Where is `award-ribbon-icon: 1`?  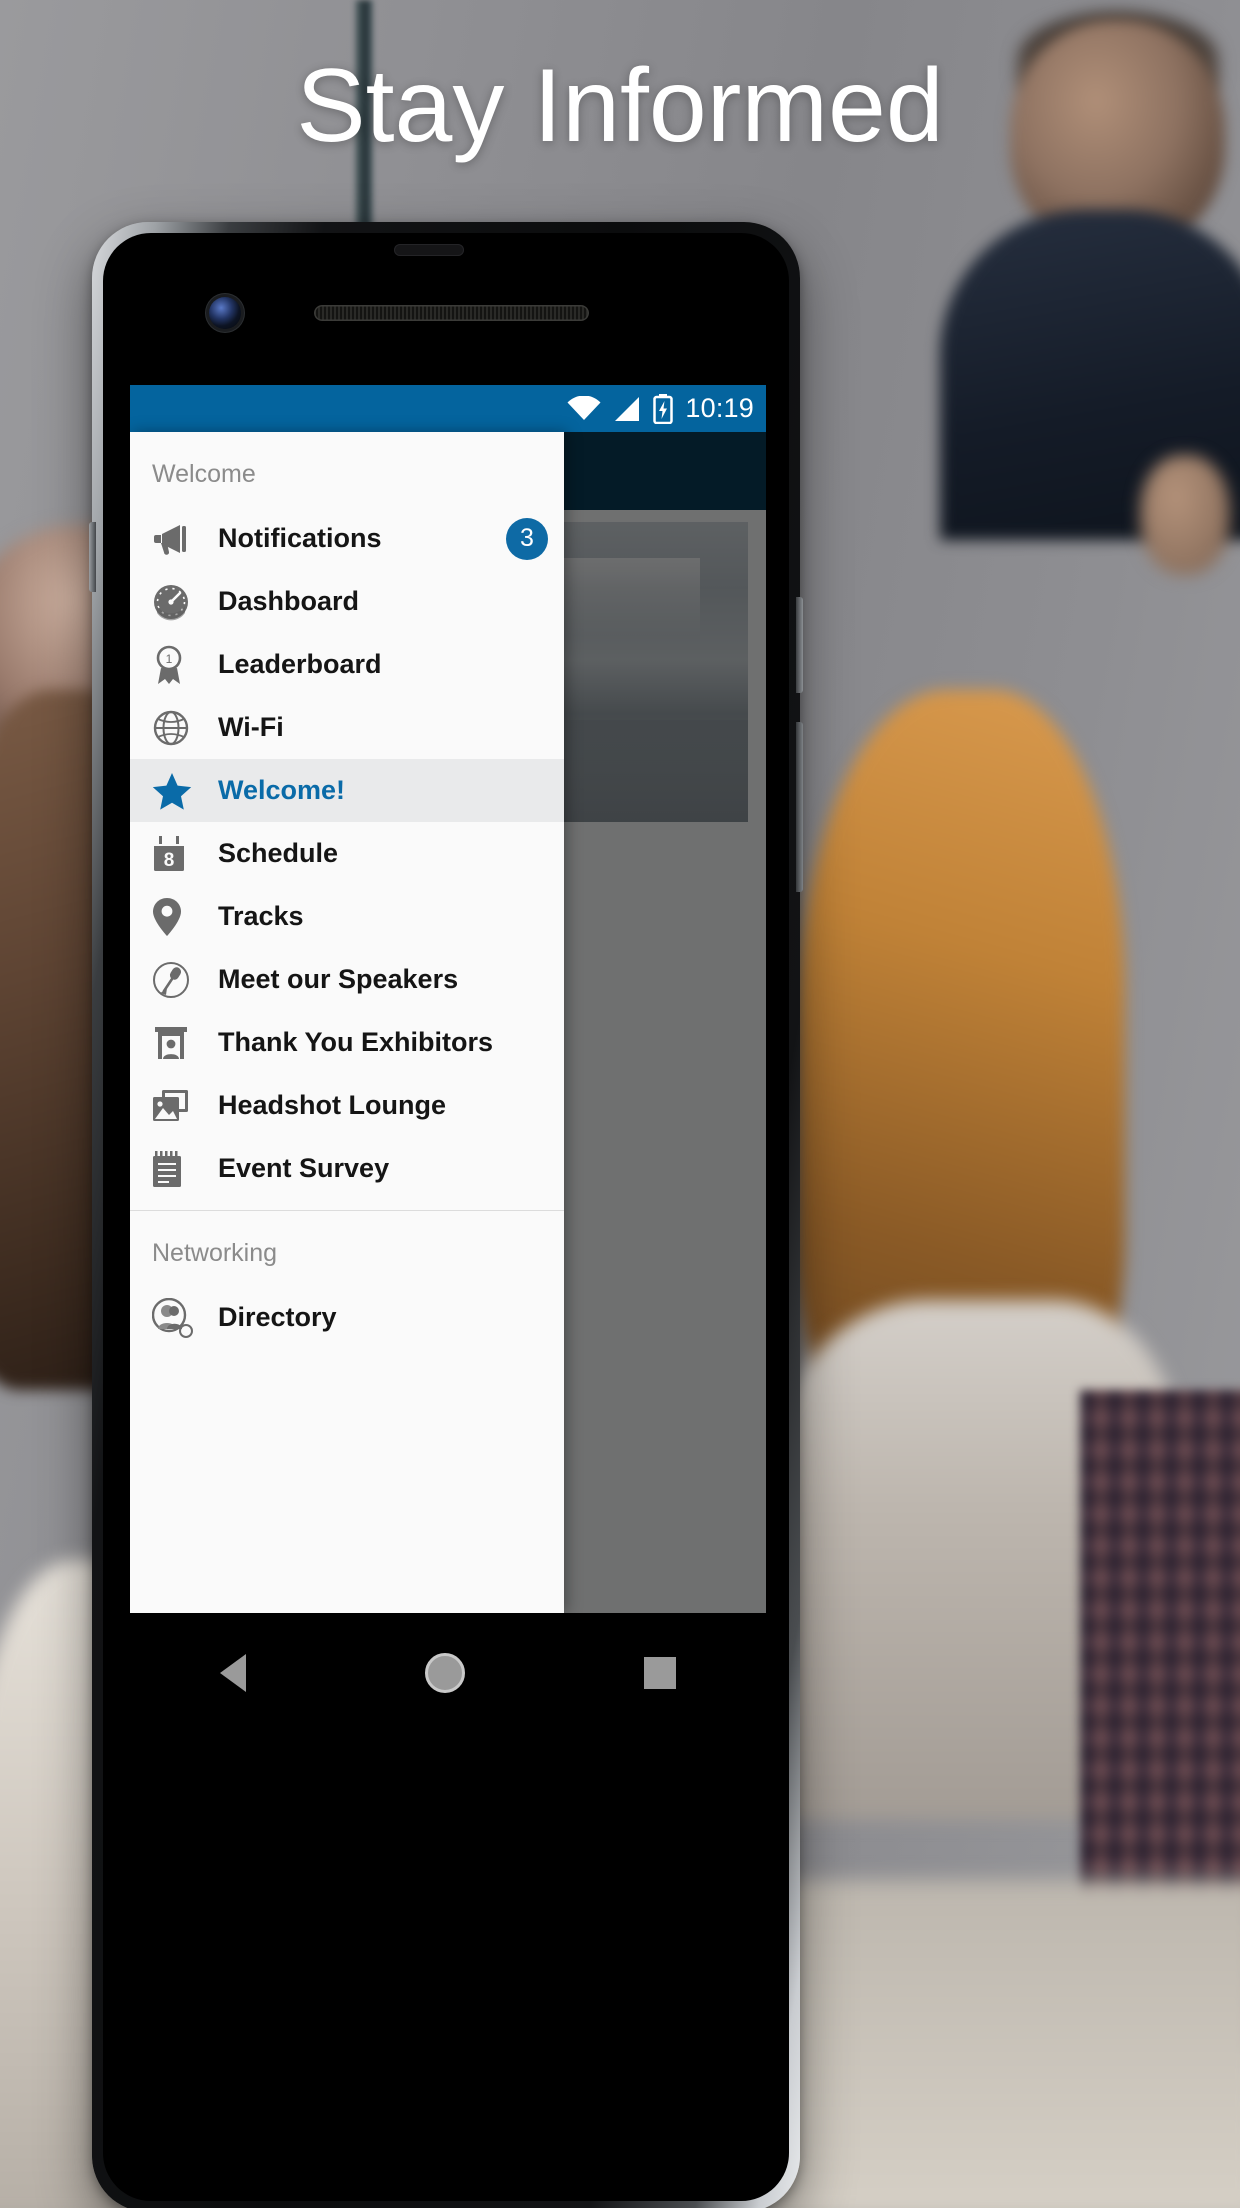
award-ribbon-icon: 1 is located at coordinates (178, 665).